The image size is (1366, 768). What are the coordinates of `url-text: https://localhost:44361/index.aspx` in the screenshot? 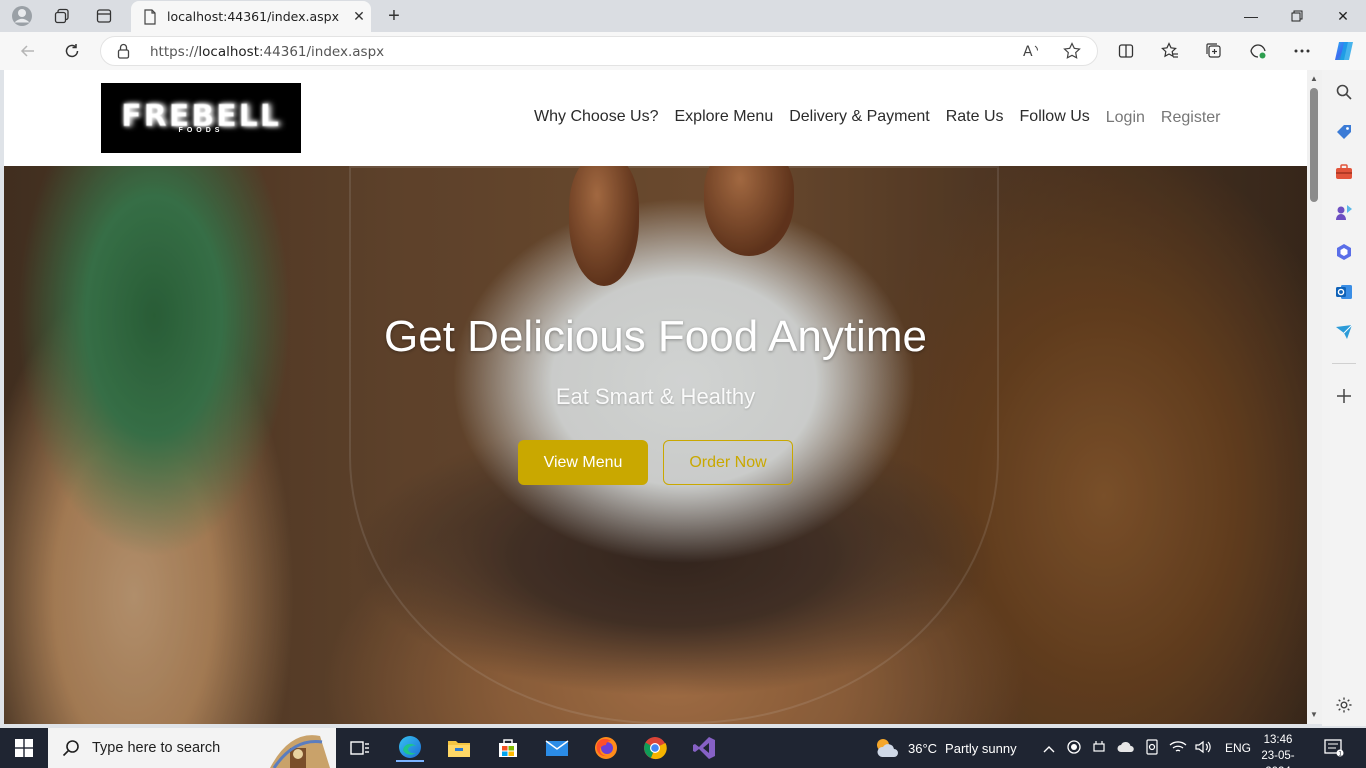 It's located at (267, 52).